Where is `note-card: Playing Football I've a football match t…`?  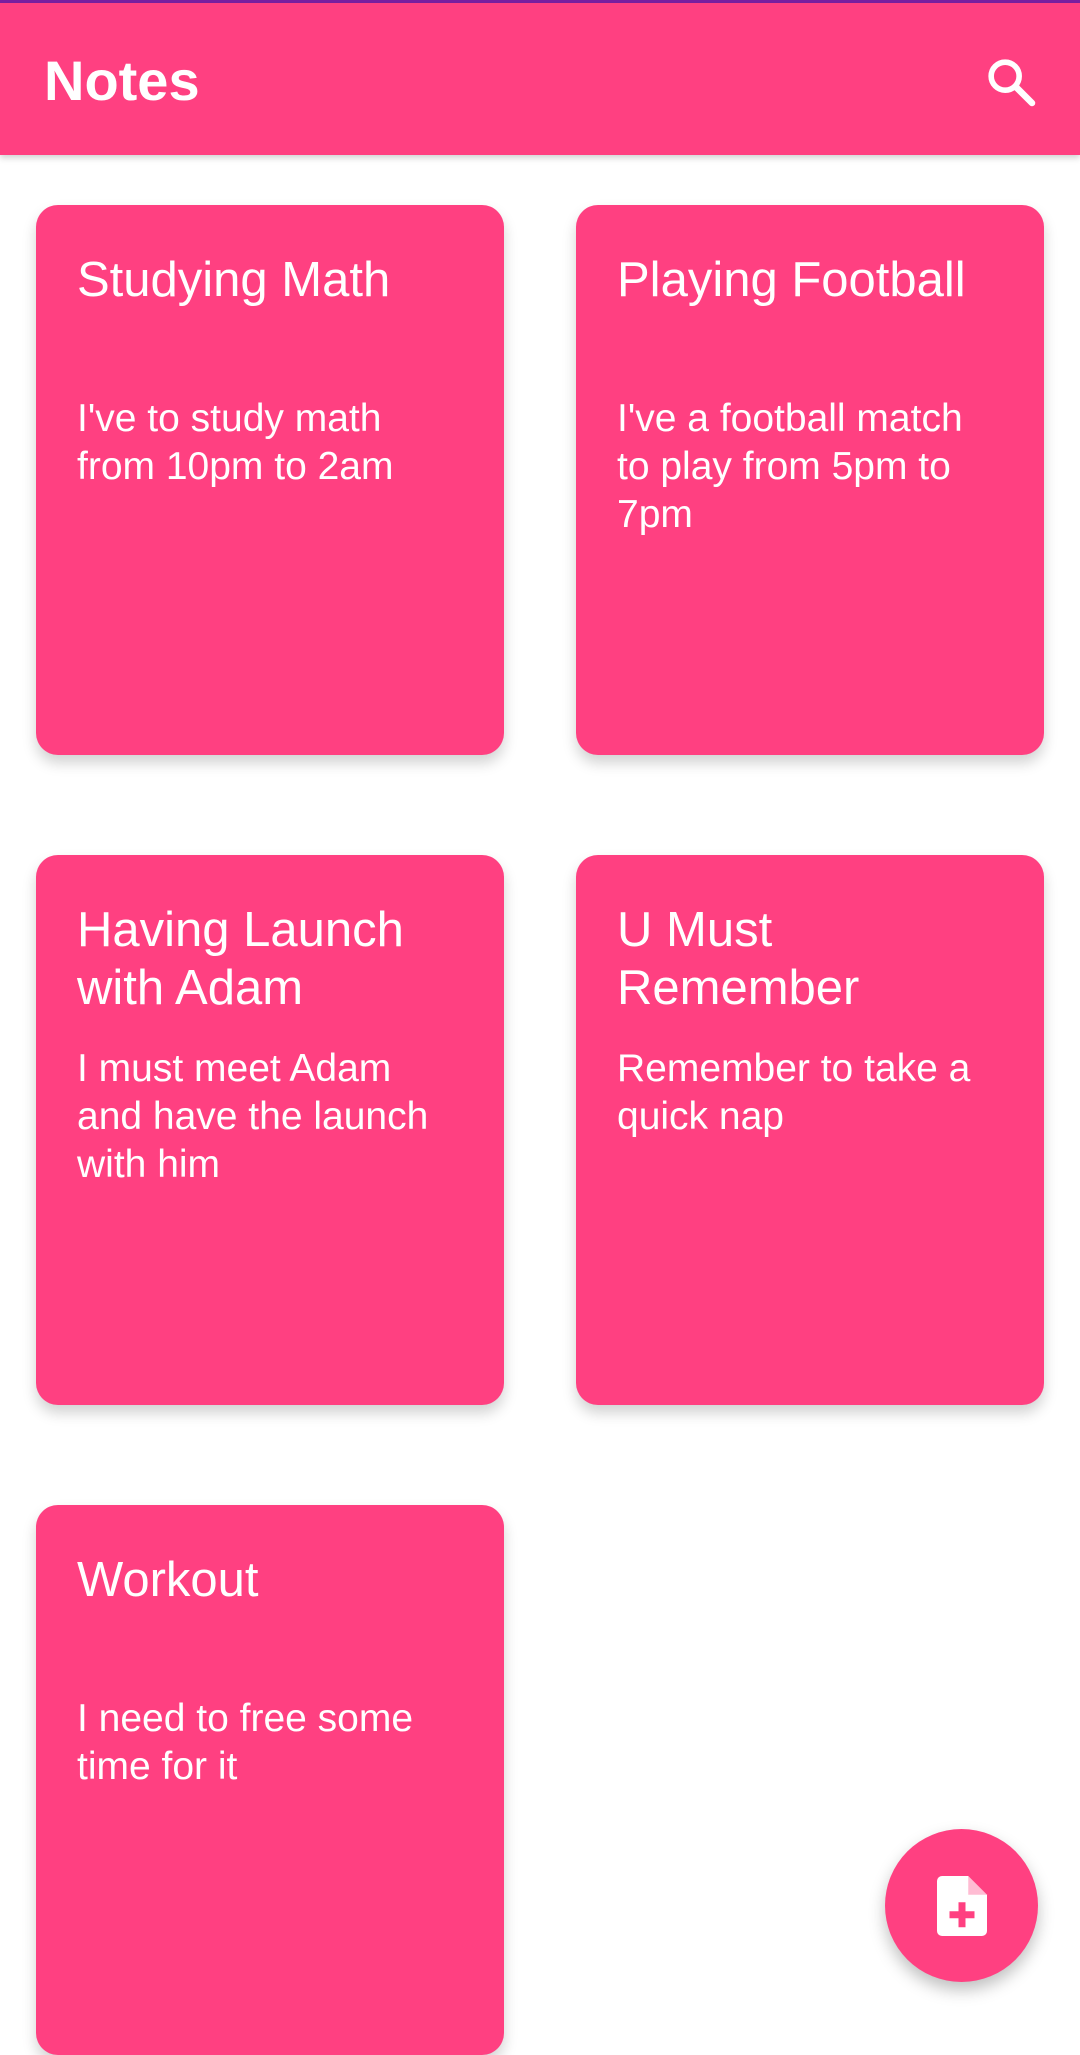 note-card: Playing Football I've a football match t… is located at coordinates (810, 480).